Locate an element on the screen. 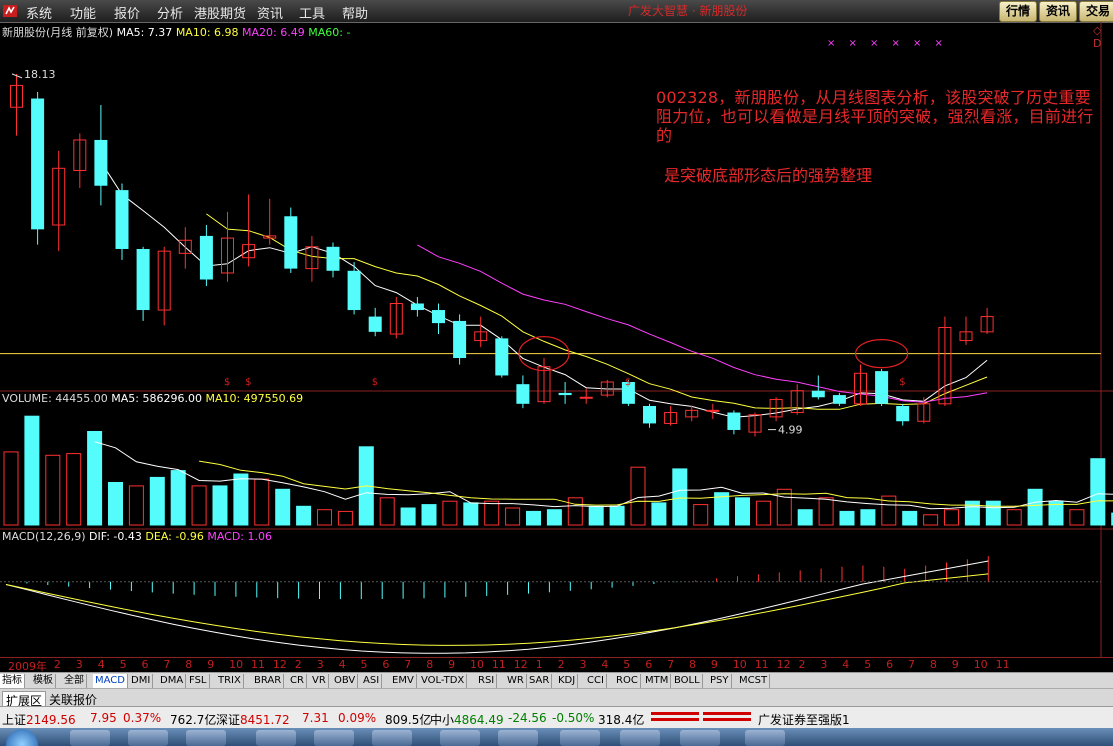 This screenshot has width=1113, height=746. menu-system: 系统 is located at coordinates (39, 12).